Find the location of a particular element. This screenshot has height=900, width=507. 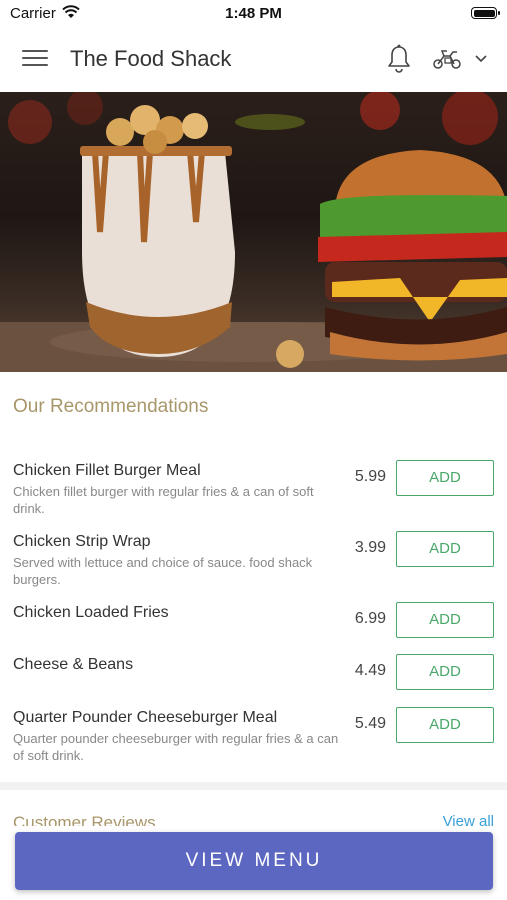

item-price: 5.99 is located at coordinates (370, 476).